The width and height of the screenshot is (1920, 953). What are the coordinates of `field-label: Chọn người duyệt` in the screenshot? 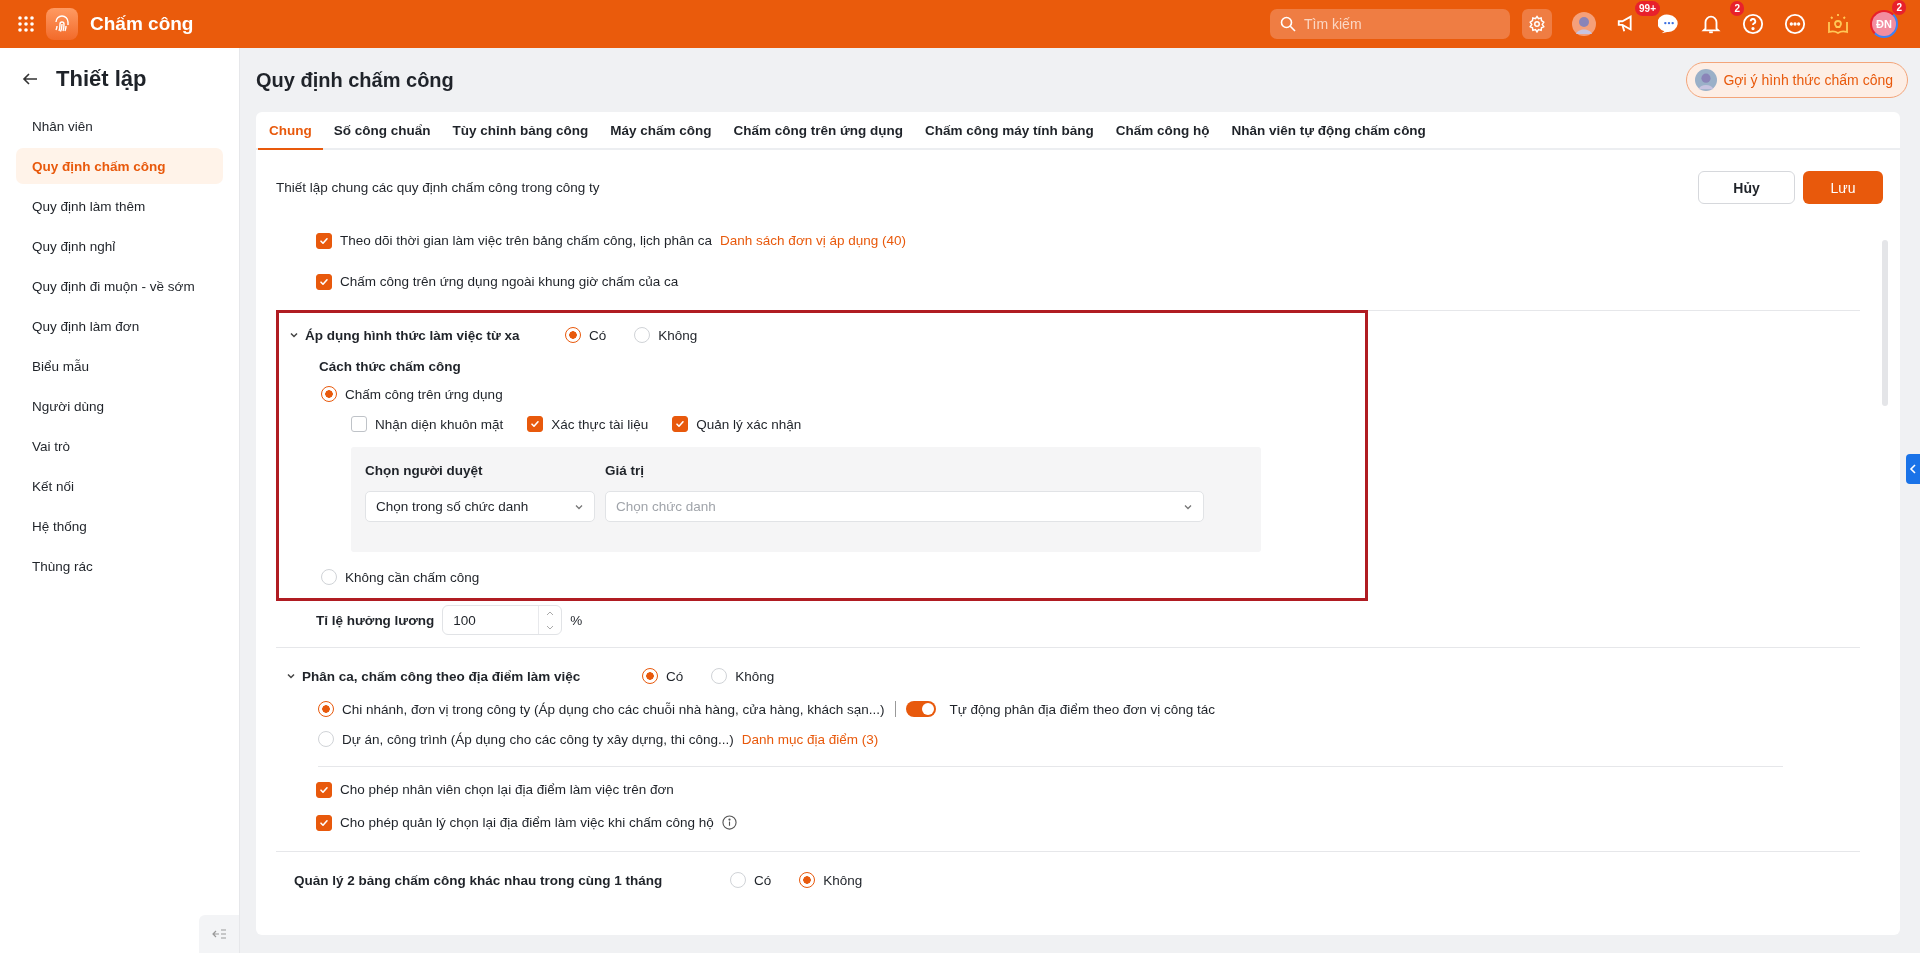 It's located at (424, 470).